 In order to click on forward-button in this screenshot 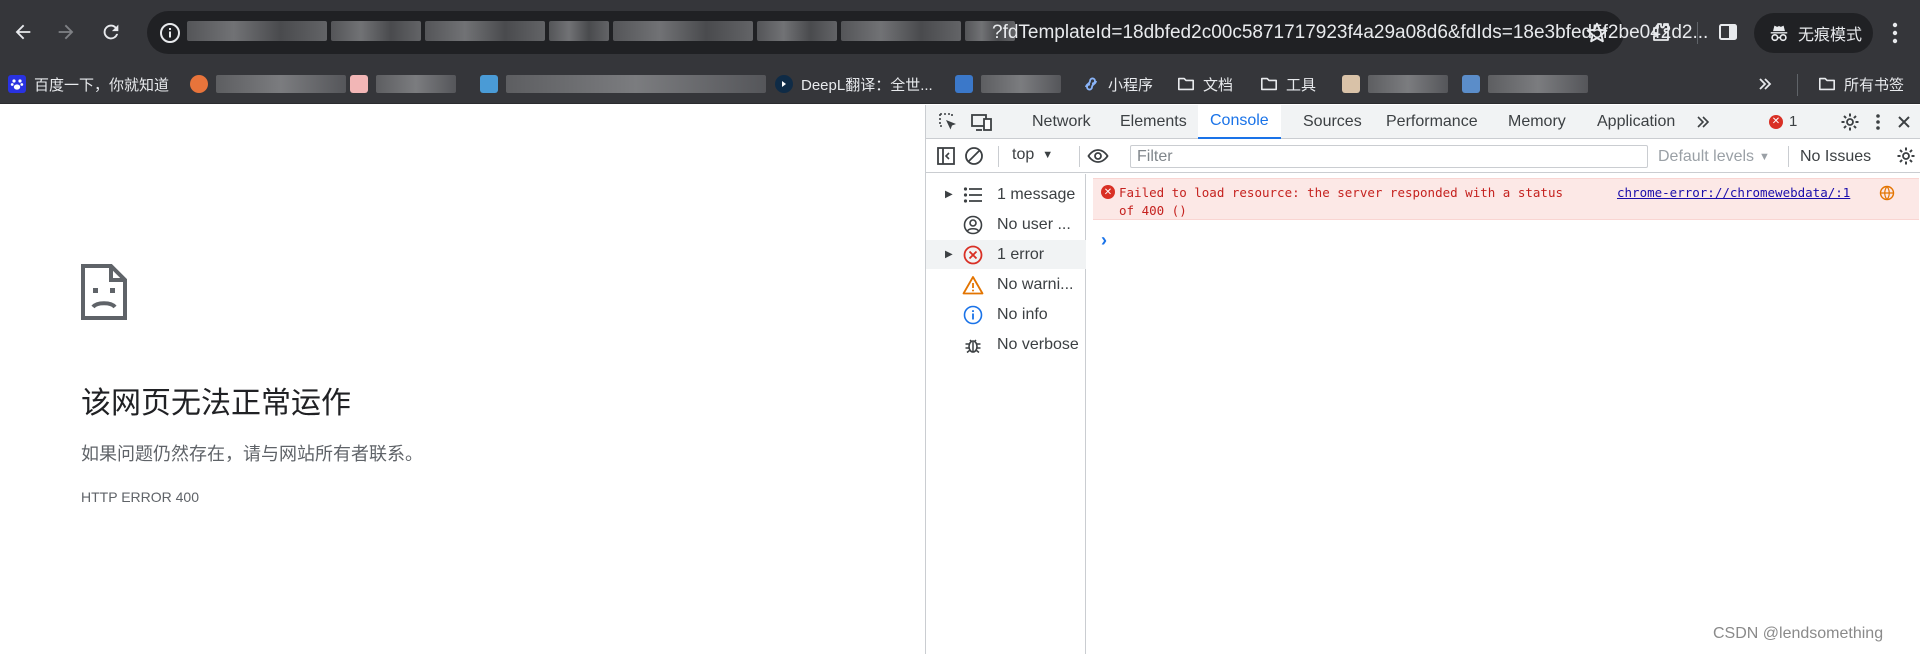, I will do `click(66, 32)`.